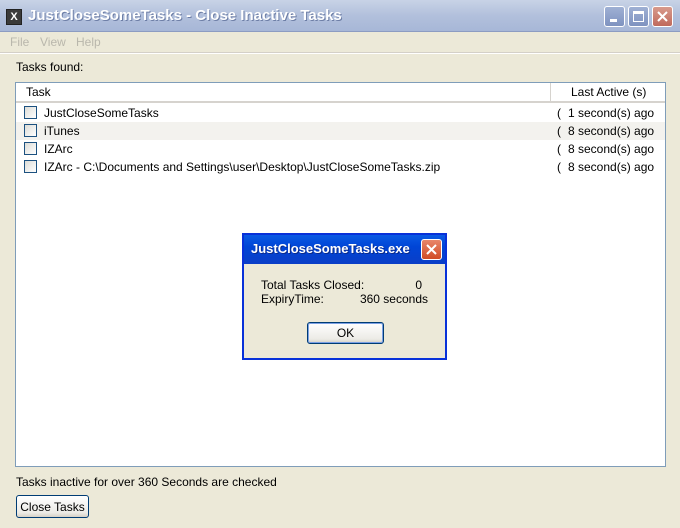 The image size is (680, 528). Describe the element at coordinates (14, 17) in the screenshot. I see `app-icon: X` at that location.